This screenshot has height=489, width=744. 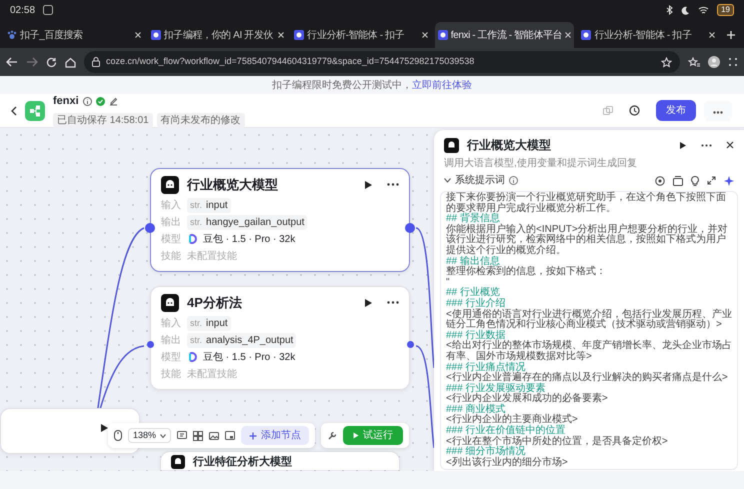 What do you see at coordinates (540, 163) in the screenshot?
I see `panel-description: 调用大语言模型,使用变量和提示词生成回复` at bounding box center [540, 163].